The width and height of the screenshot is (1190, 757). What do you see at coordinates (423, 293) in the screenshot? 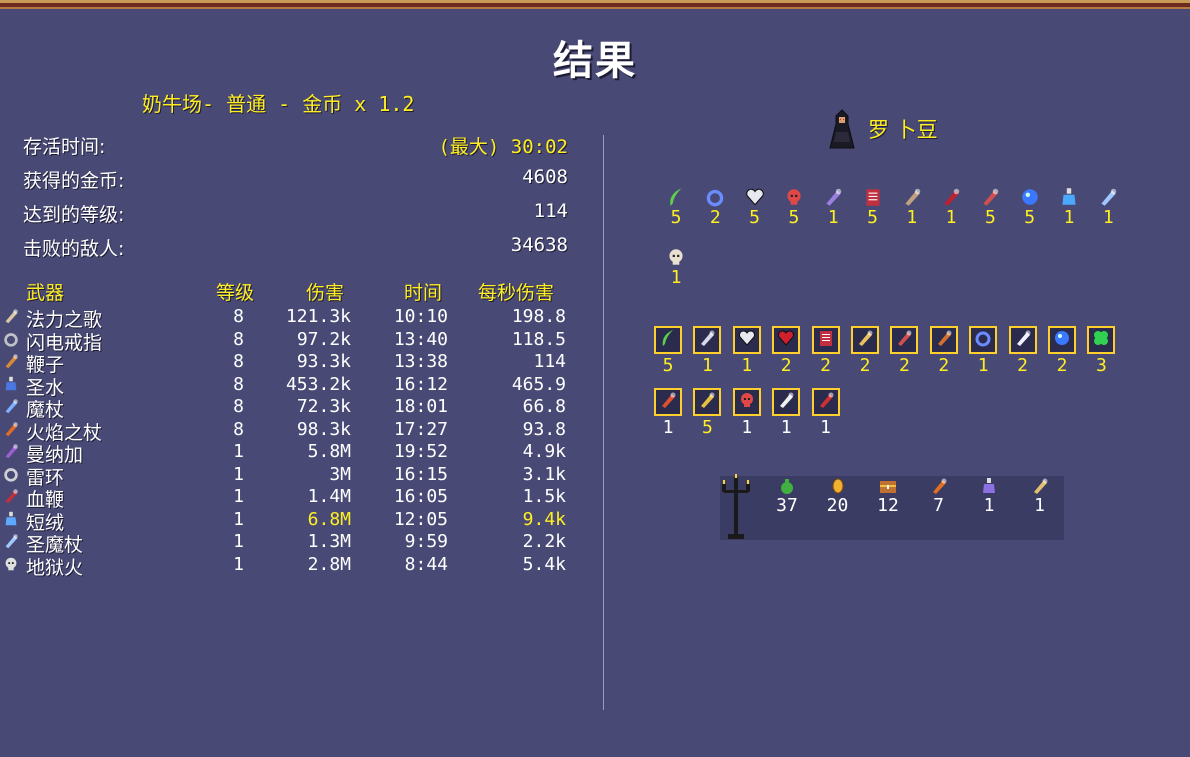
I see `header-time: 时间` at bounding box center [423, 293].